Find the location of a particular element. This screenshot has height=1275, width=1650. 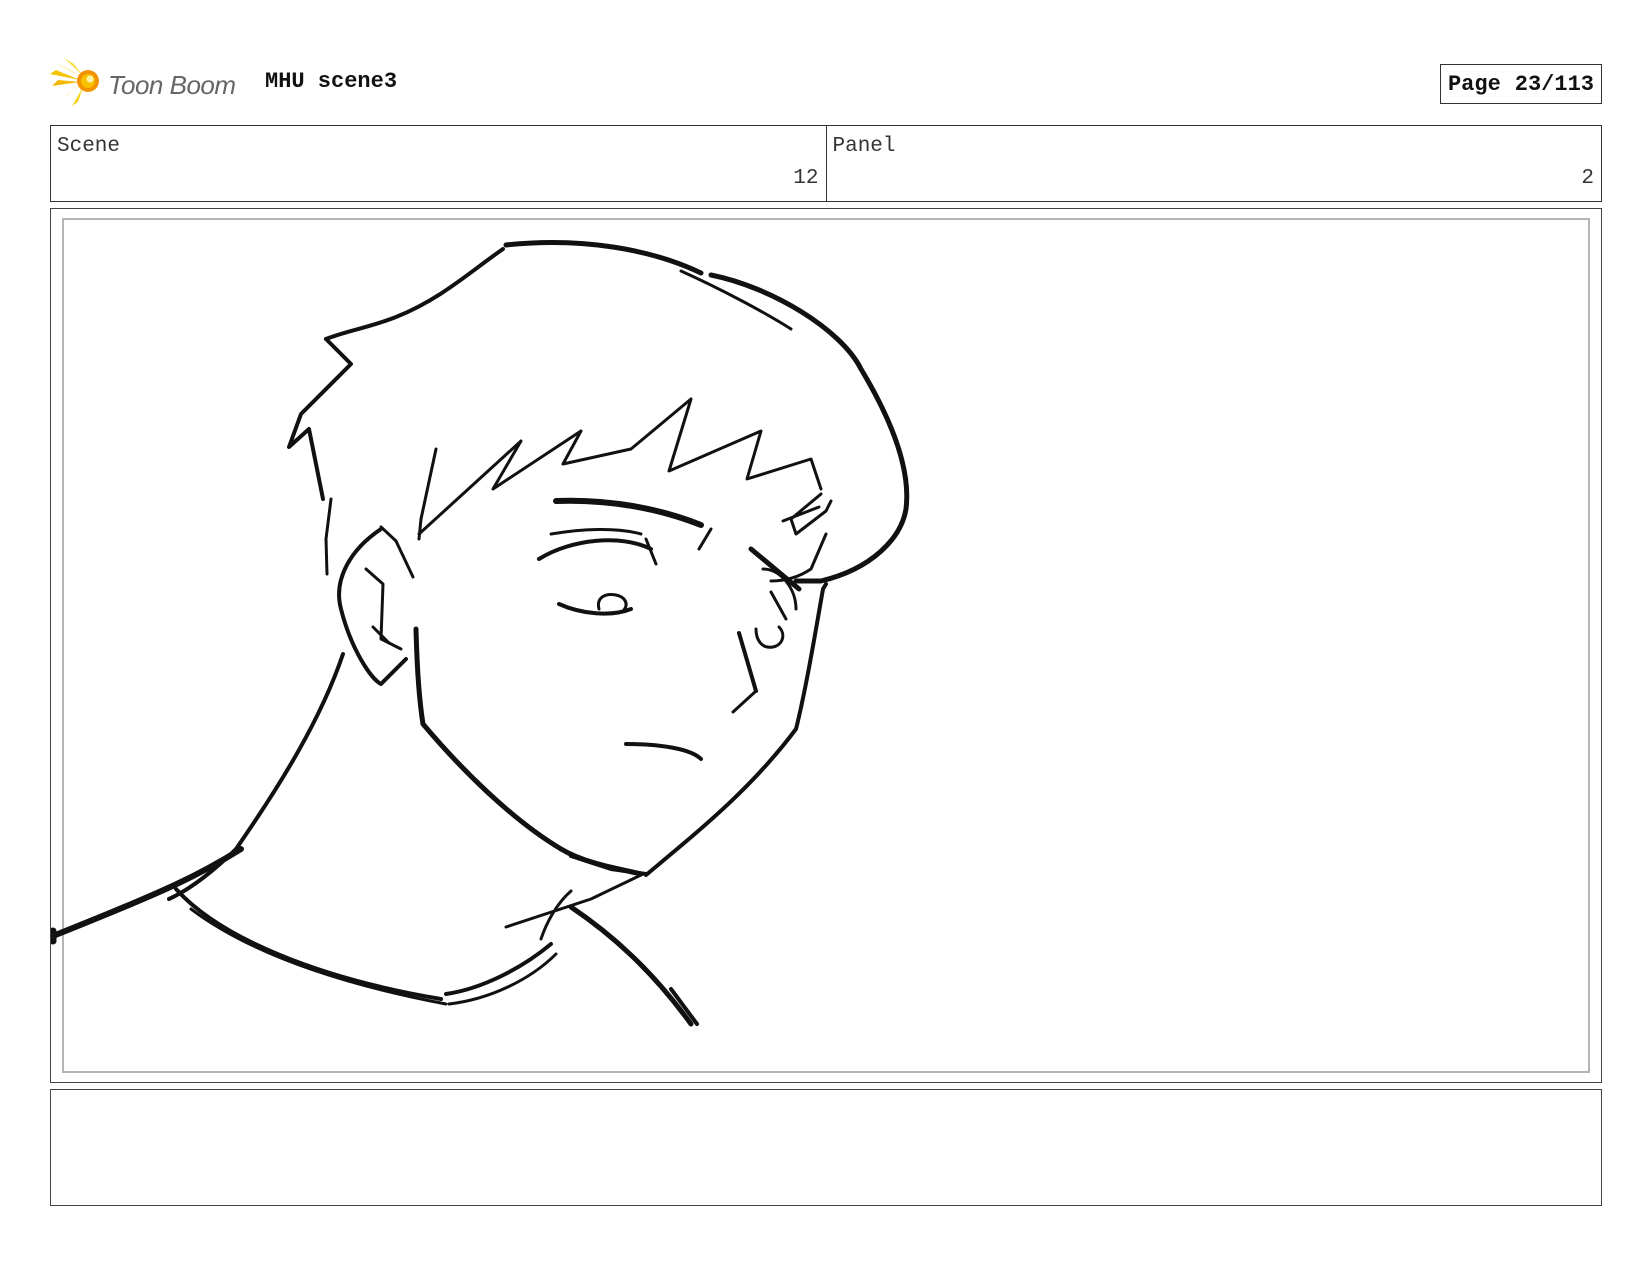

panel-cell: Panel 2 is located at coordinates (1213, 163).